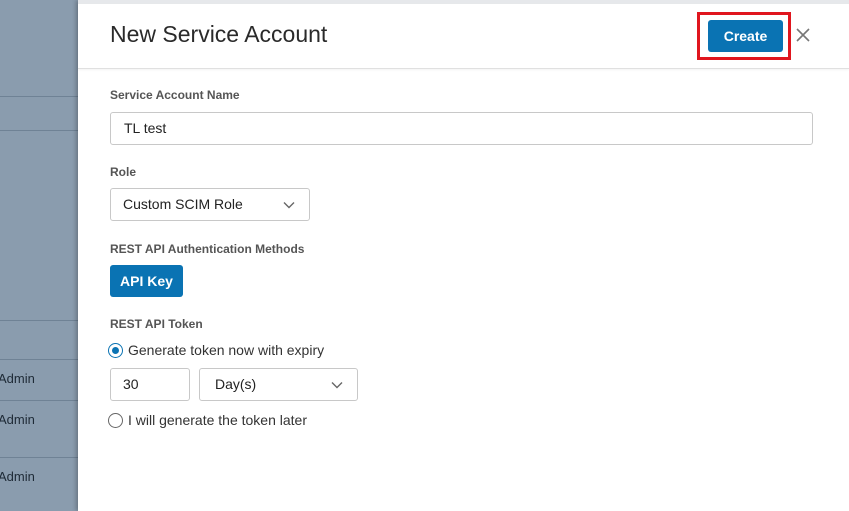 This screenshot has width=849, height=511. What do you see at coordinates (146, 281) in the screenshot?
I see `api-key-button: API Key` at bounding box center [146, 281].